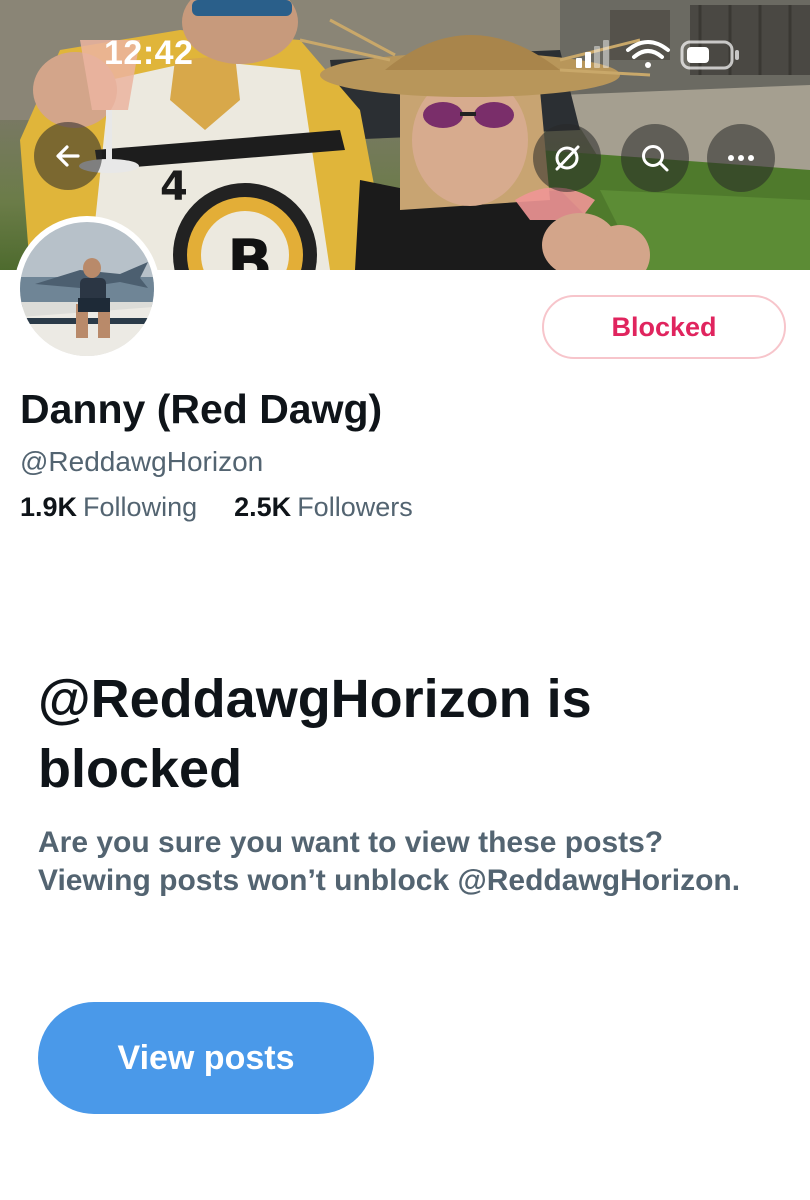 Image resolution: width=810 pixels, height=1200 pixels. I want to click on signal-icon, so click(592, 54).